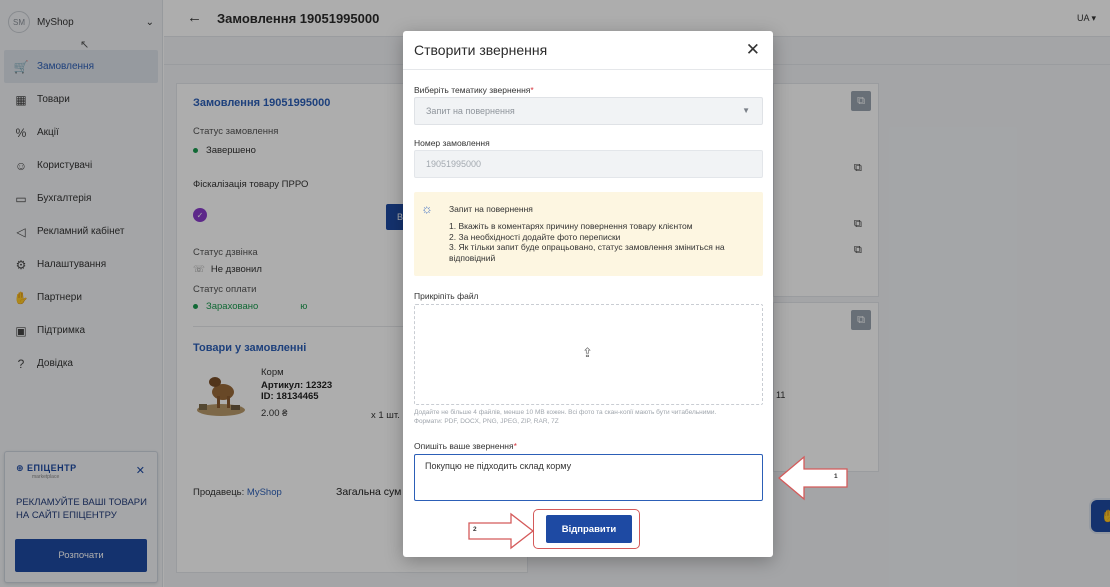 The height and width of the screenshot is (587, 1110). I want to click on description-textarea: Покупцю не підходить склад корму, so click(588, 477).